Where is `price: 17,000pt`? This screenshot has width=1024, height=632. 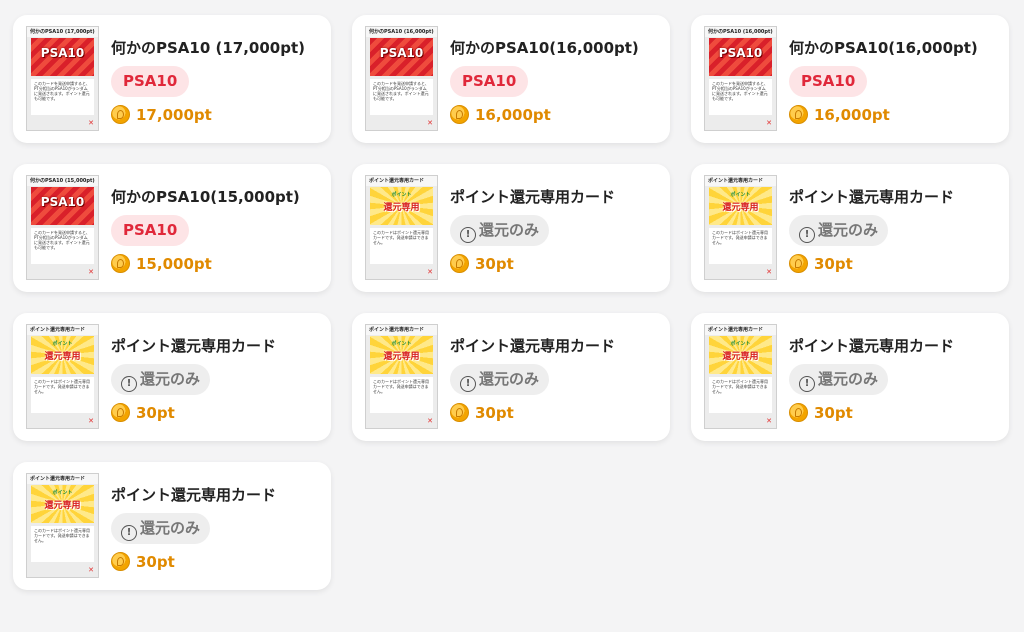 price: 17,000pt is located at coordinates (161, 114).